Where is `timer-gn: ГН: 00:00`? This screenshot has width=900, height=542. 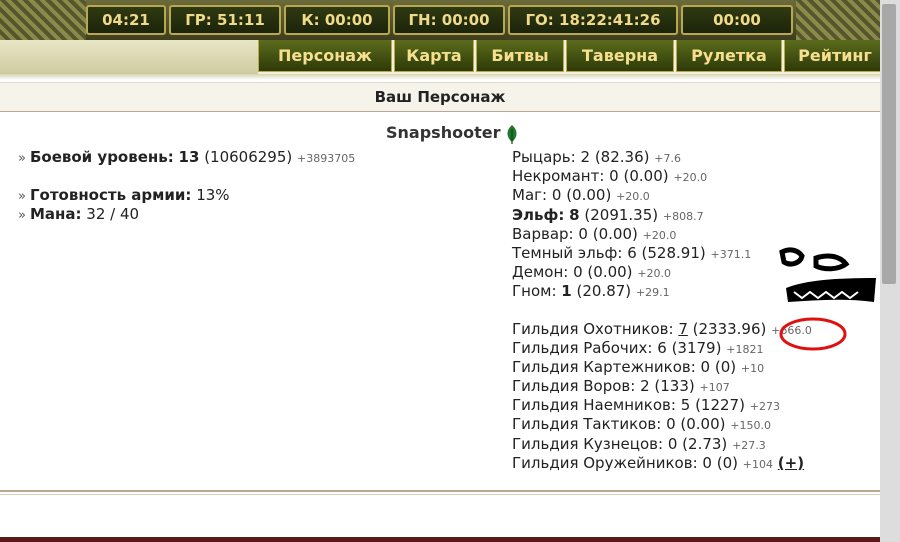 timer-gn: ГН: 00:00 is located at coordinates (449, 20).